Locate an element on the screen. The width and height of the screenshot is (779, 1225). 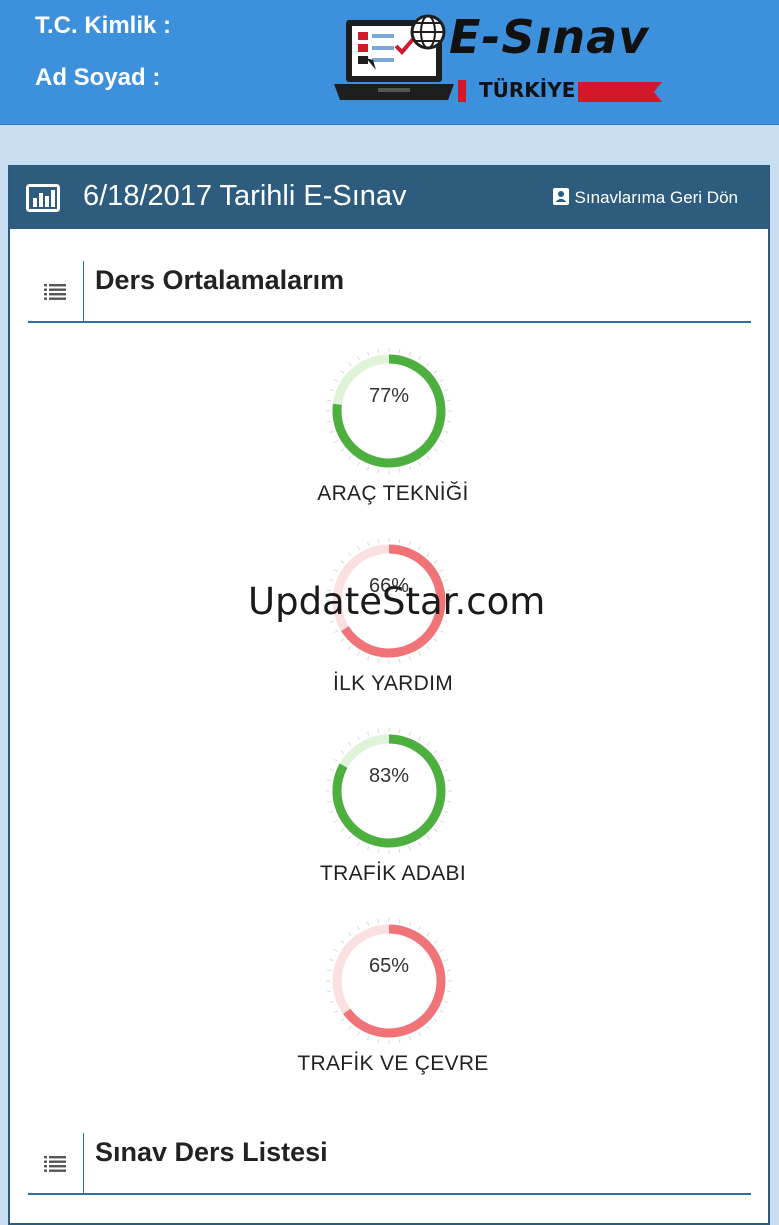
bar-chart-icon is located at coordinates (43, 198).